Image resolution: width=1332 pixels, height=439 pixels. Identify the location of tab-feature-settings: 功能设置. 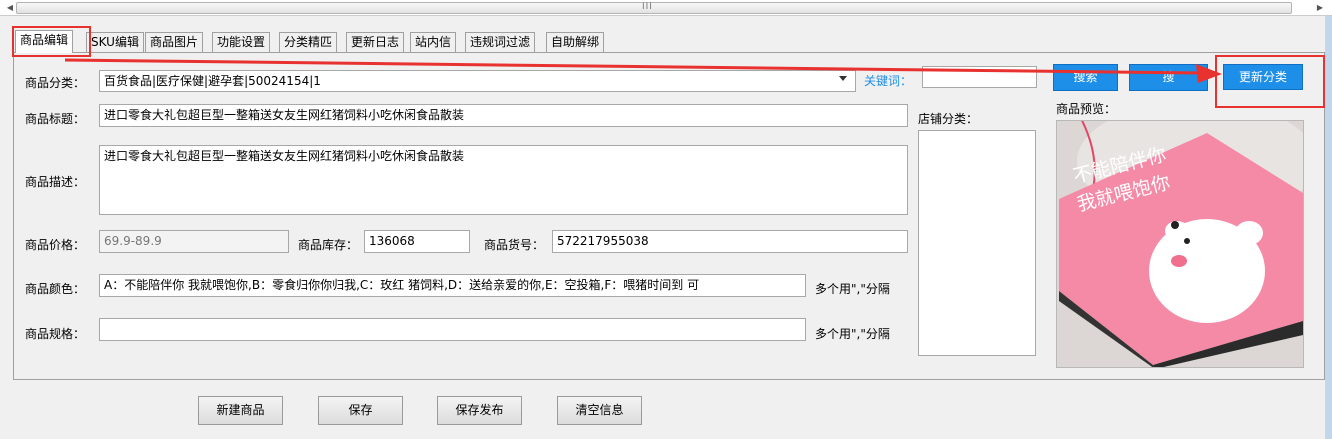
(241, 42).